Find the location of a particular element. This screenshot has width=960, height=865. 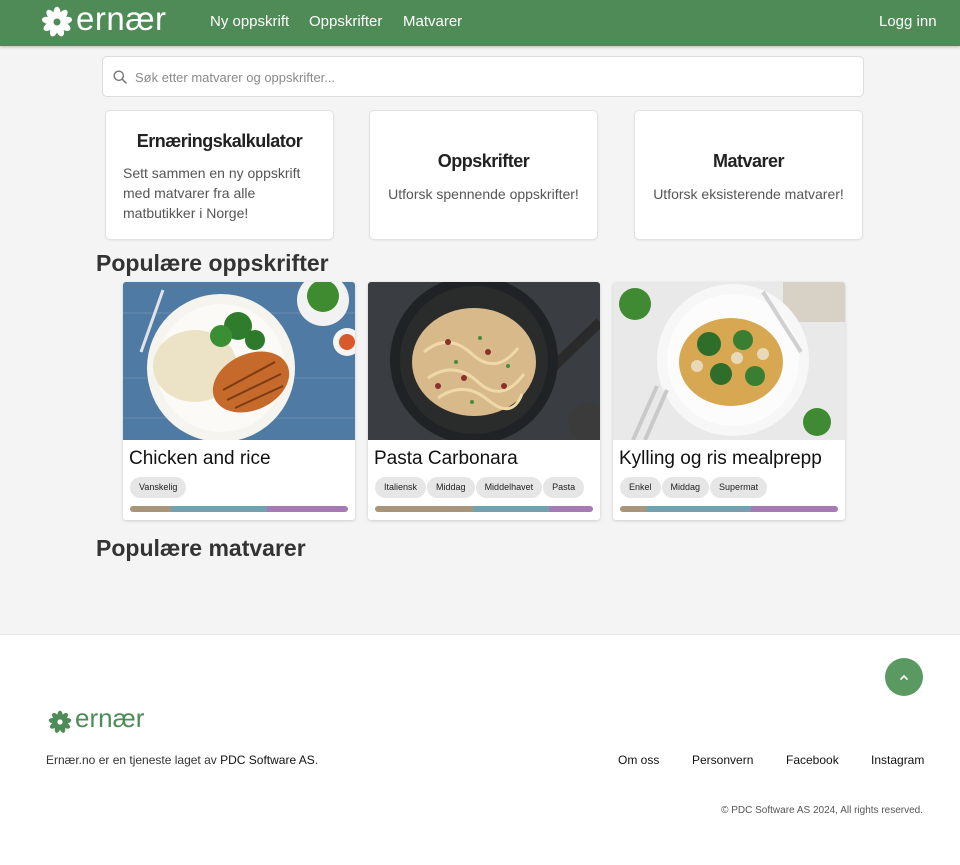

recipe-card: Chicken and rice Vanskelig is located at coordinates (239, 401).